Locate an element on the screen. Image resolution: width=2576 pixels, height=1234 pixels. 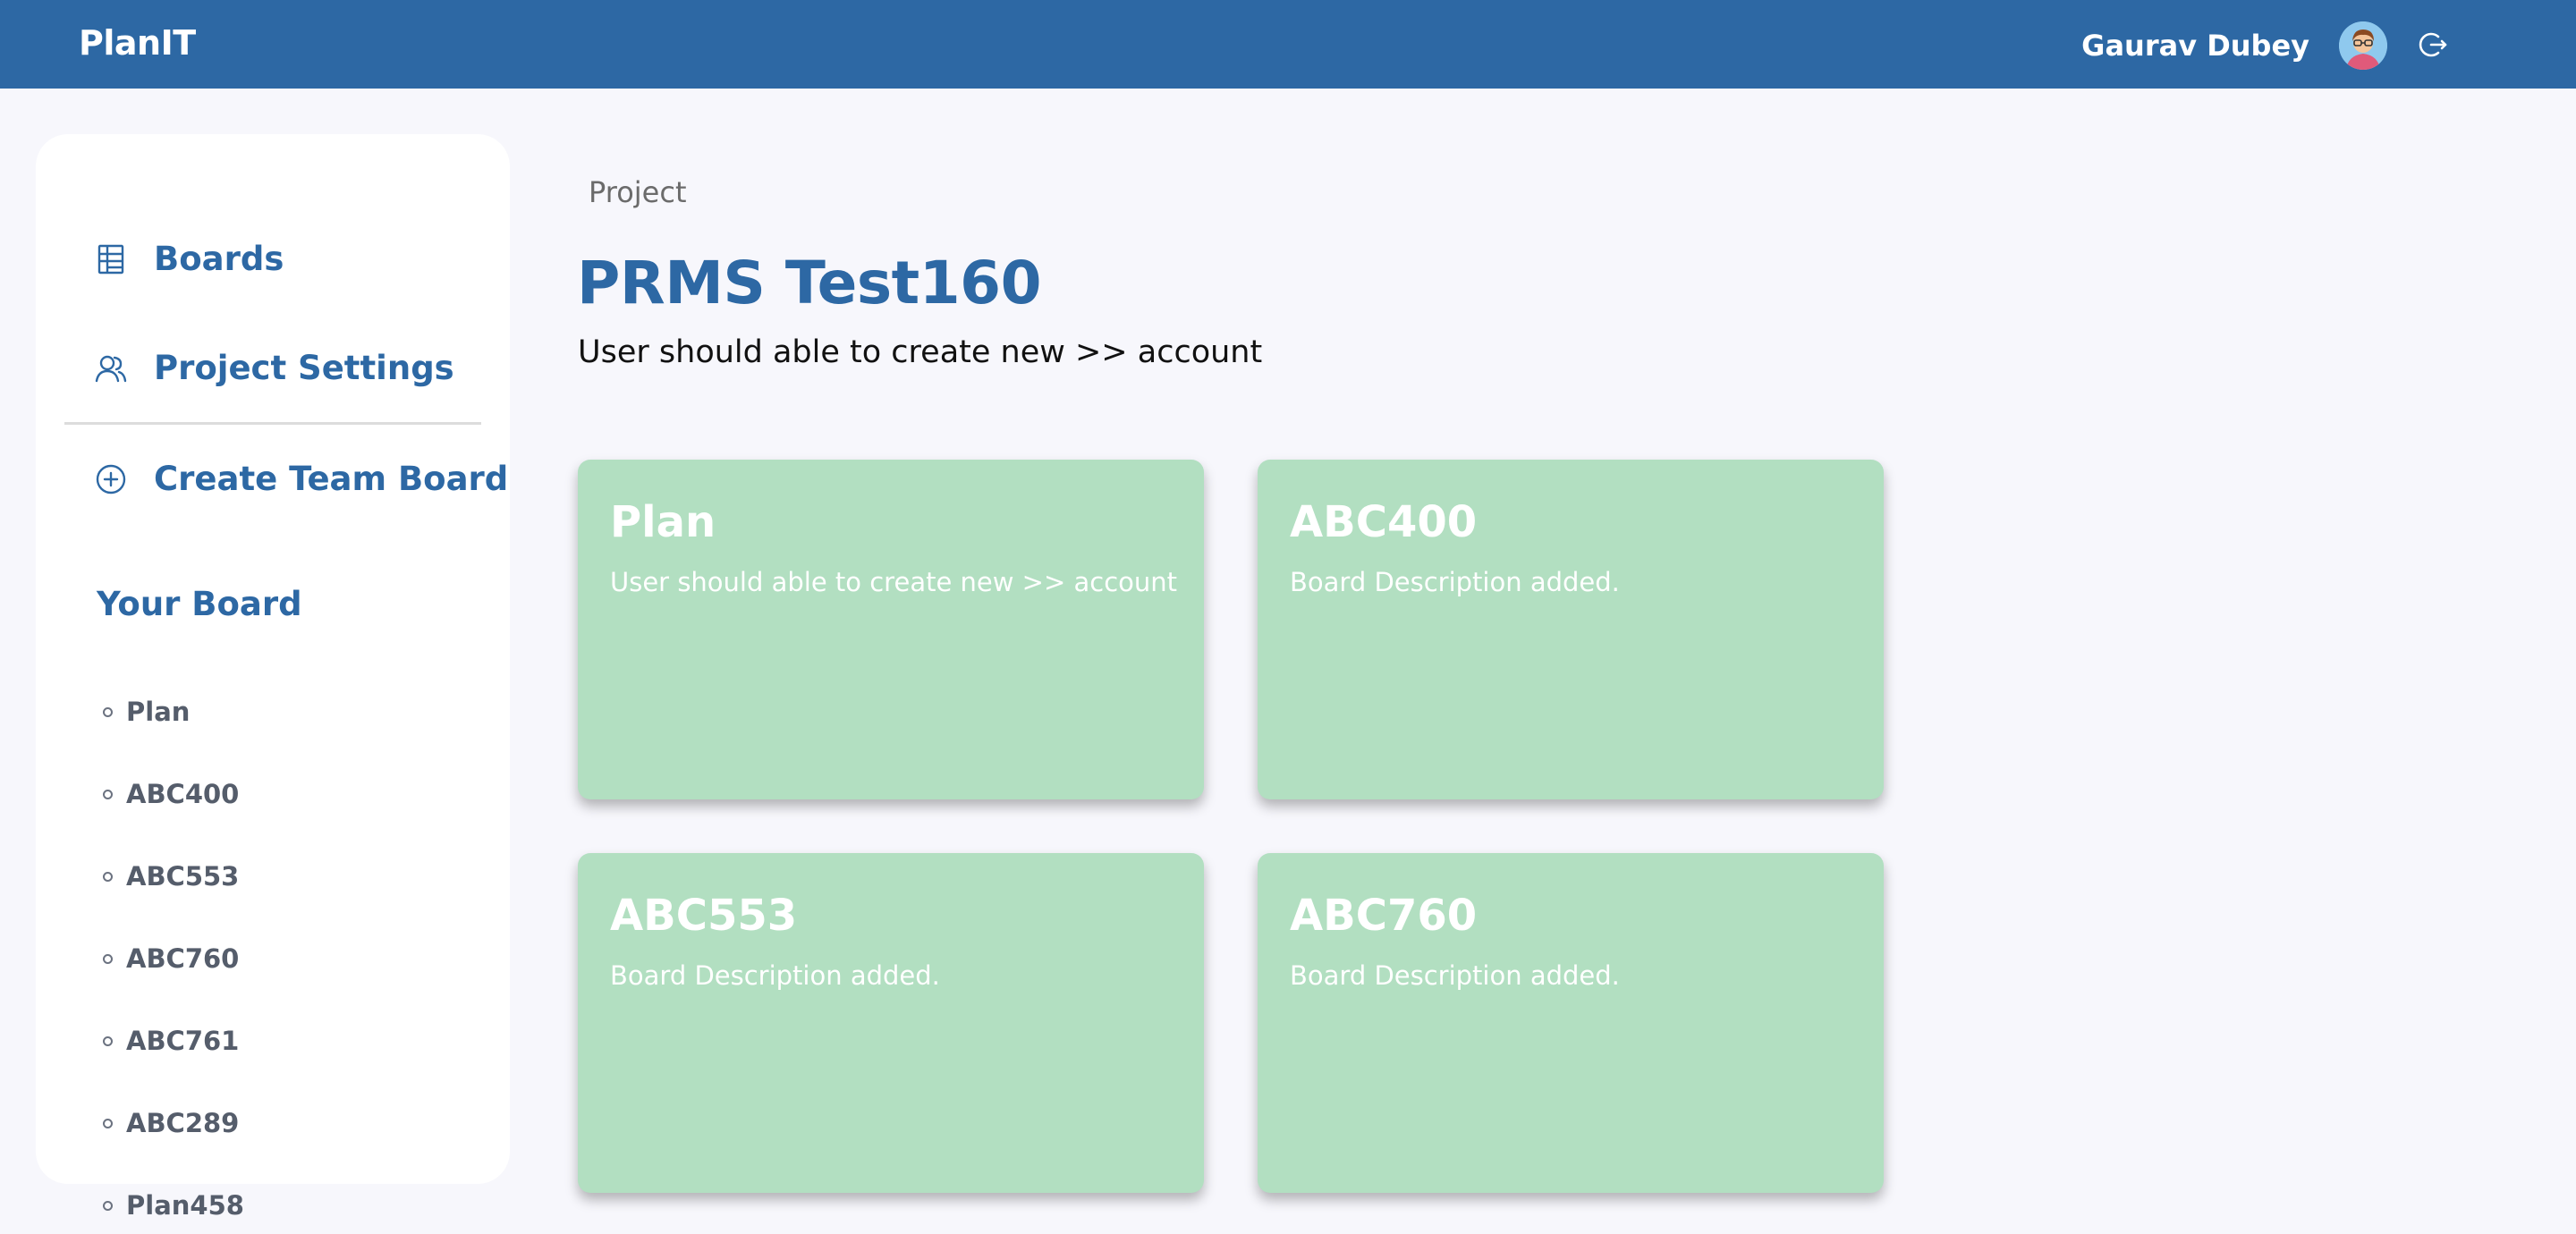
sidebar-item-boards: Boards is located at coordinates (189, 259).